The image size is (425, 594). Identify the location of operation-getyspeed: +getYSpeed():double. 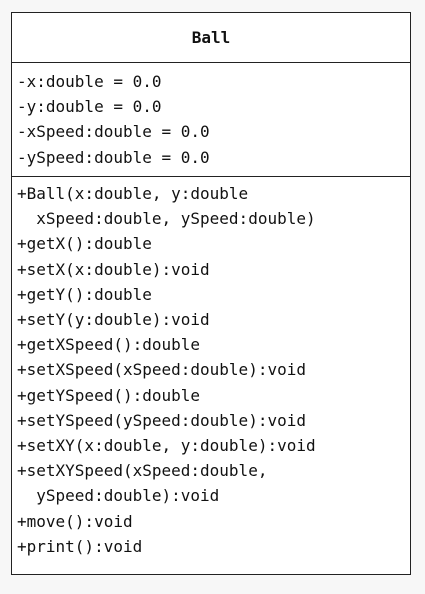
(109, 395).